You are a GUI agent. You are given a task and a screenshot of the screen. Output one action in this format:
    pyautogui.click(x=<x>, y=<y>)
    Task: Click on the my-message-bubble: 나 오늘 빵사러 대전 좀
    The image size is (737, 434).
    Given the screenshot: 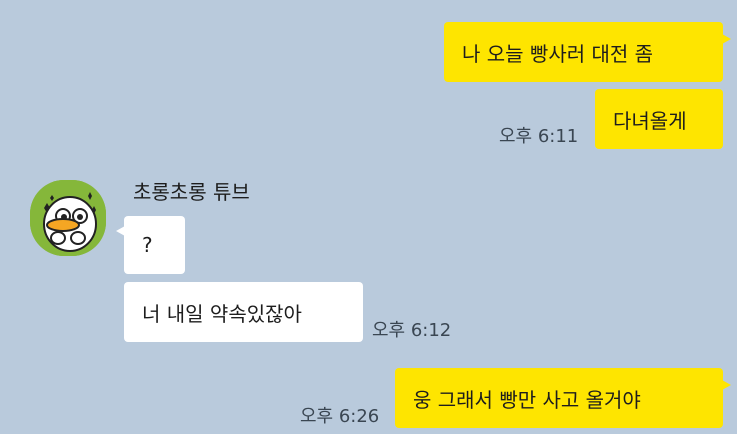 What is the action you would take?
    pyautogui.click(x=587, y=52)
    